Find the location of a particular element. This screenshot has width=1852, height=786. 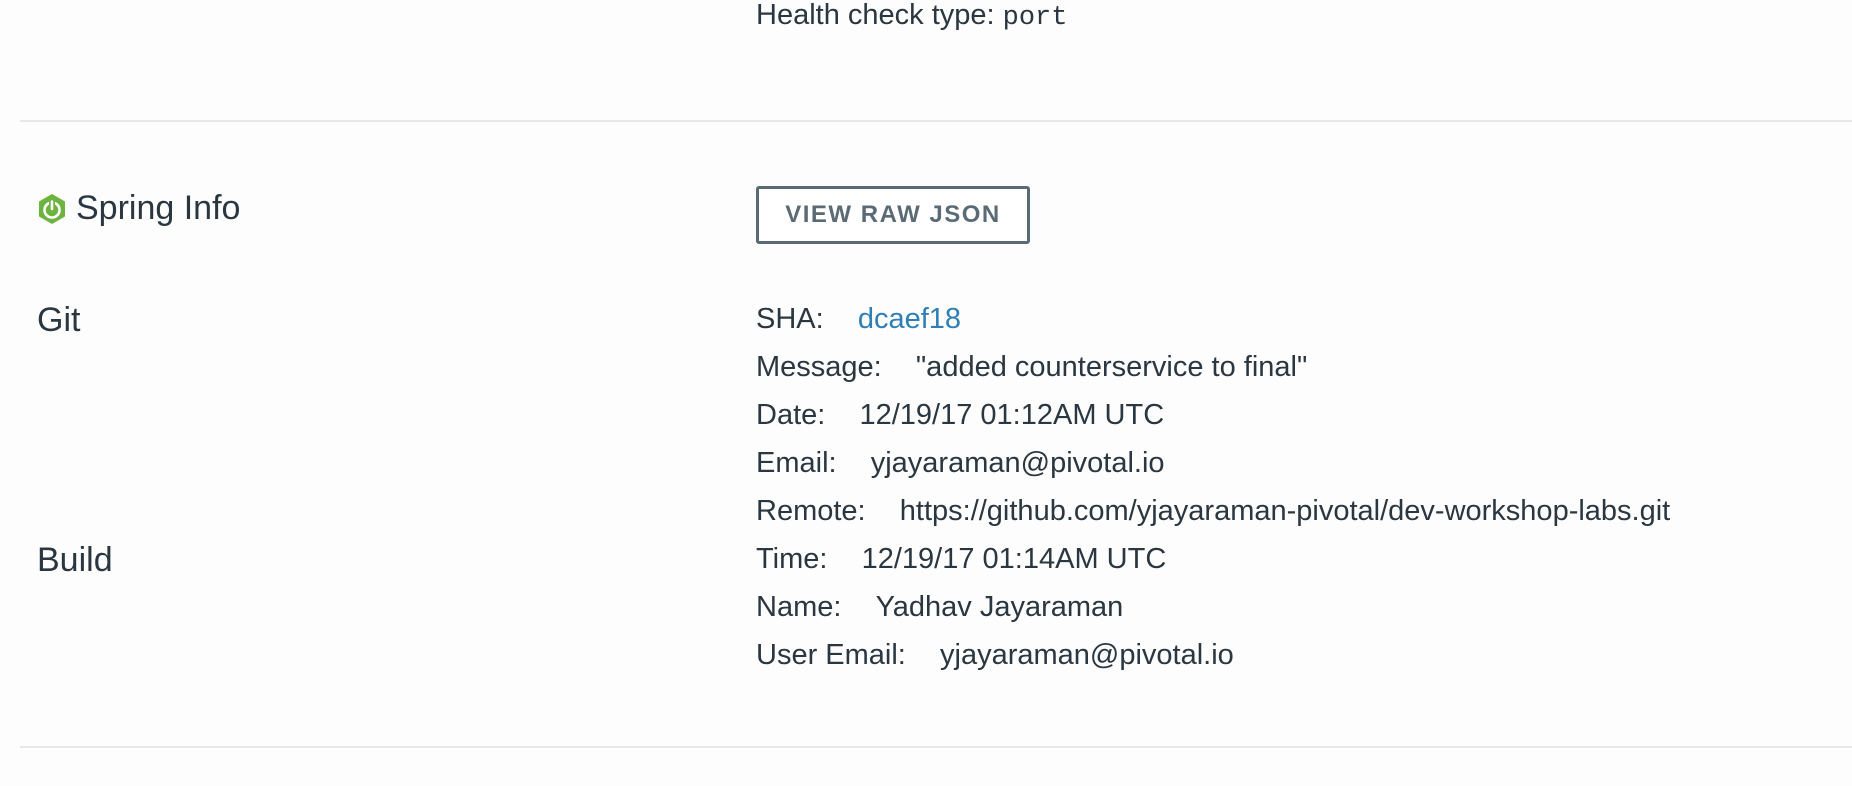

git-message-label: Message: is located at coordinates (819, 367).